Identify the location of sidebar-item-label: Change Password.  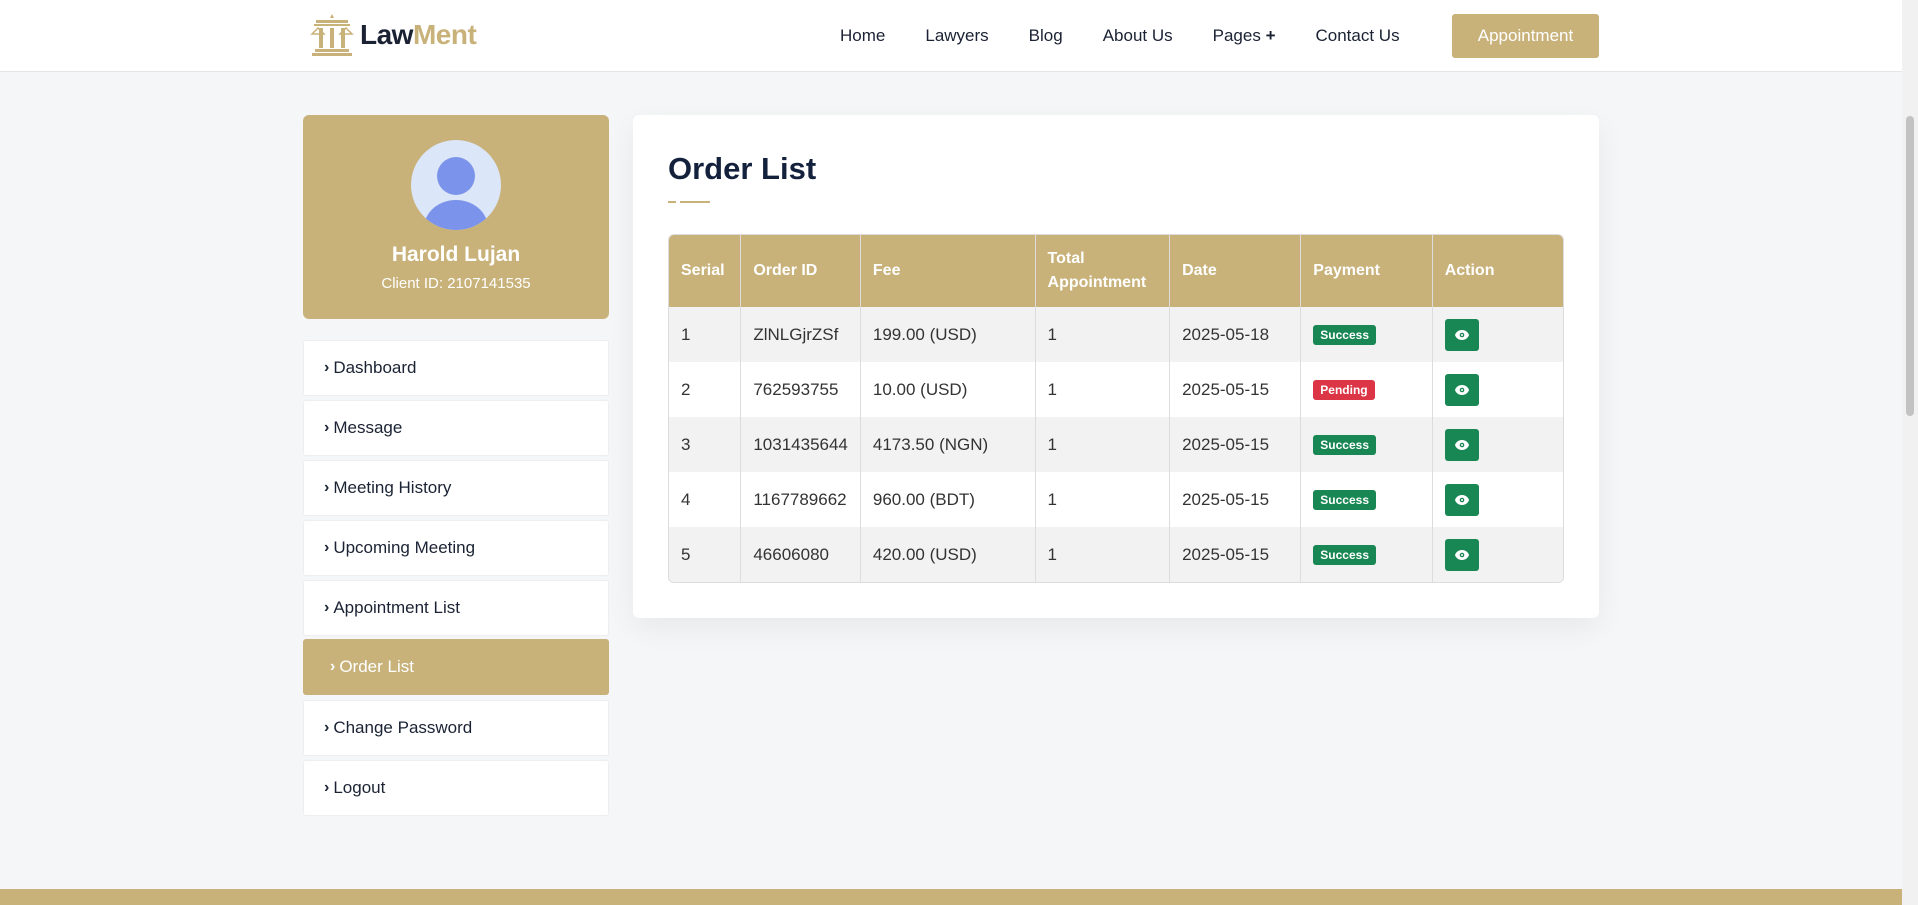
(403, 727).